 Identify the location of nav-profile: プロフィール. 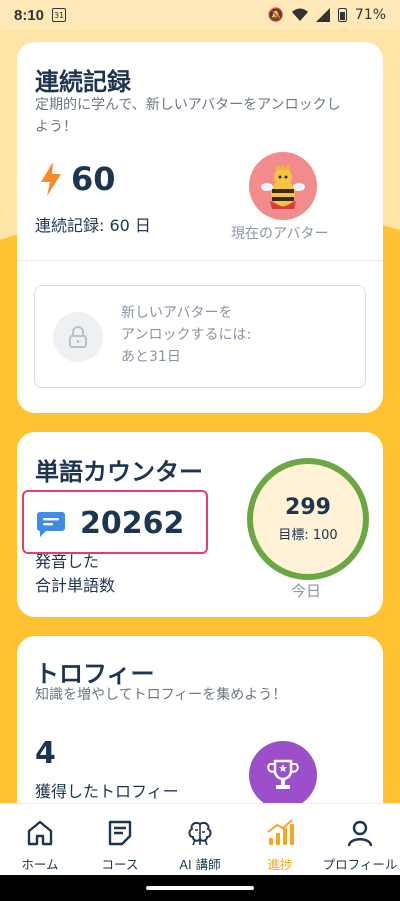
(360, 839).